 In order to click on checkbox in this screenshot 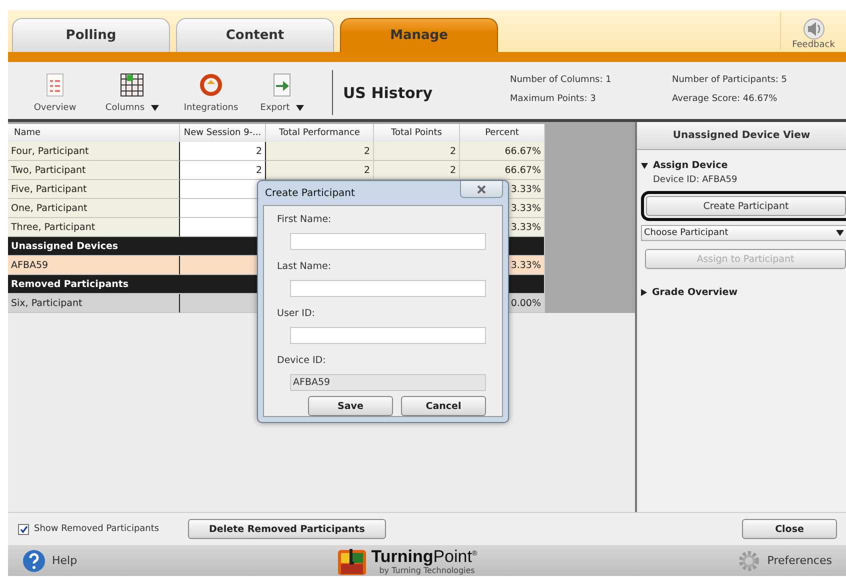, I will do `click(23, 529)`.